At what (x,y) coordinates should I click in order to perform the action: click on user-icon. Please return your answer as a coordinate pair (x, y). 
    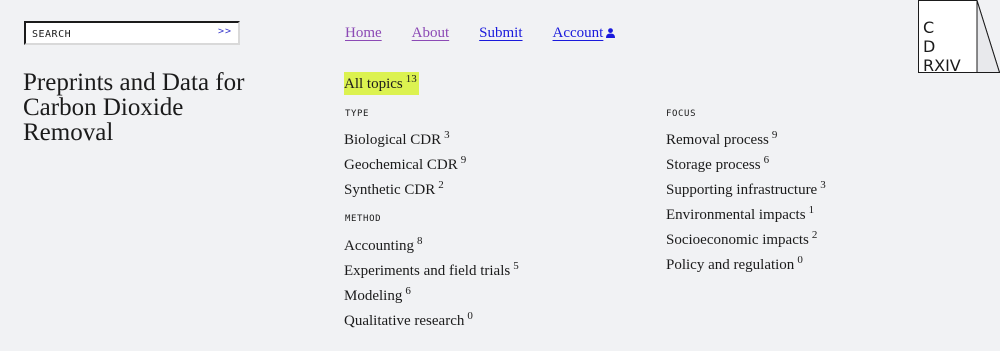
    Looking at the image, I should click on (611, 33).